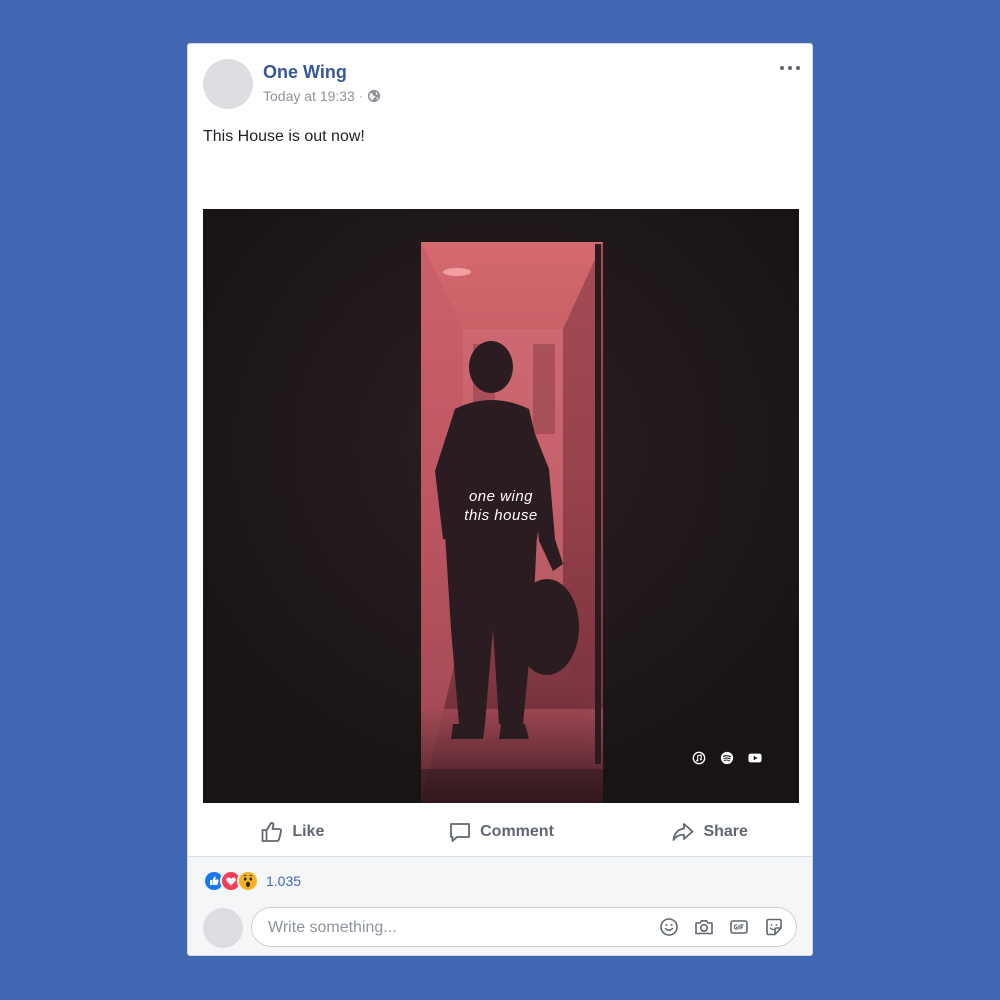 This screenshot has width=1000, height=1000. What do you see at coordinates (248, 881) in the screenshot?
I see `wow-reaction-icon` at bounding box center [248, 881].